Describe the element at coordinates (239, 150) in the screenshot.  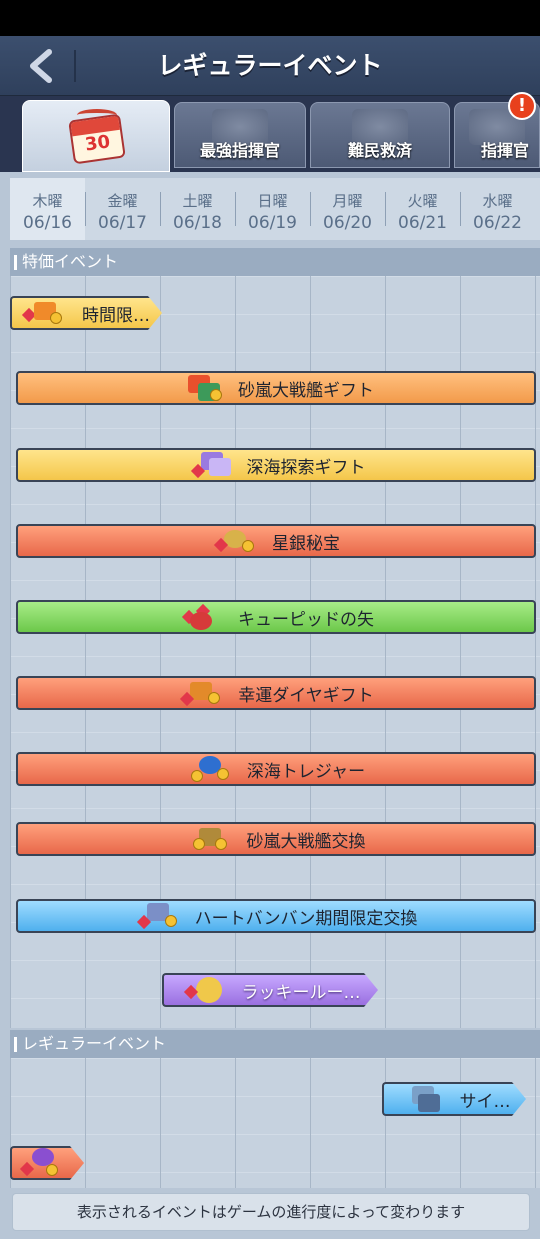
I see `tab-label: 最強指揮官` at that location.